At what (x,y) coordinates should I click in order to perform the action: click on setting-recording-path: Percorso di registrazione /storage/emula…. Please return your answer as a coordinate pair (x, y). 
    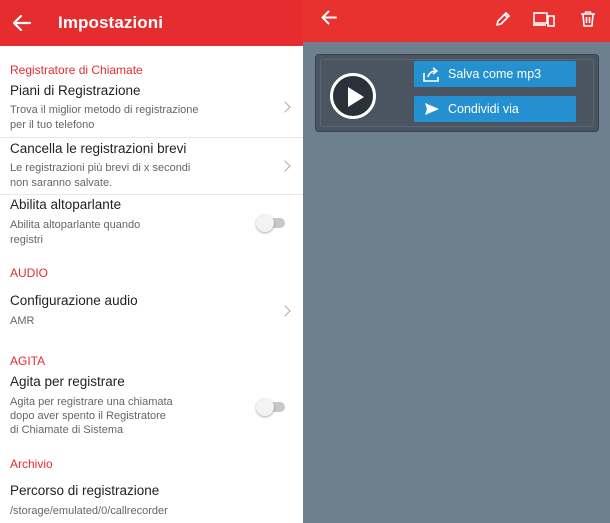
    Looking at the image, I should click on (151, 501).